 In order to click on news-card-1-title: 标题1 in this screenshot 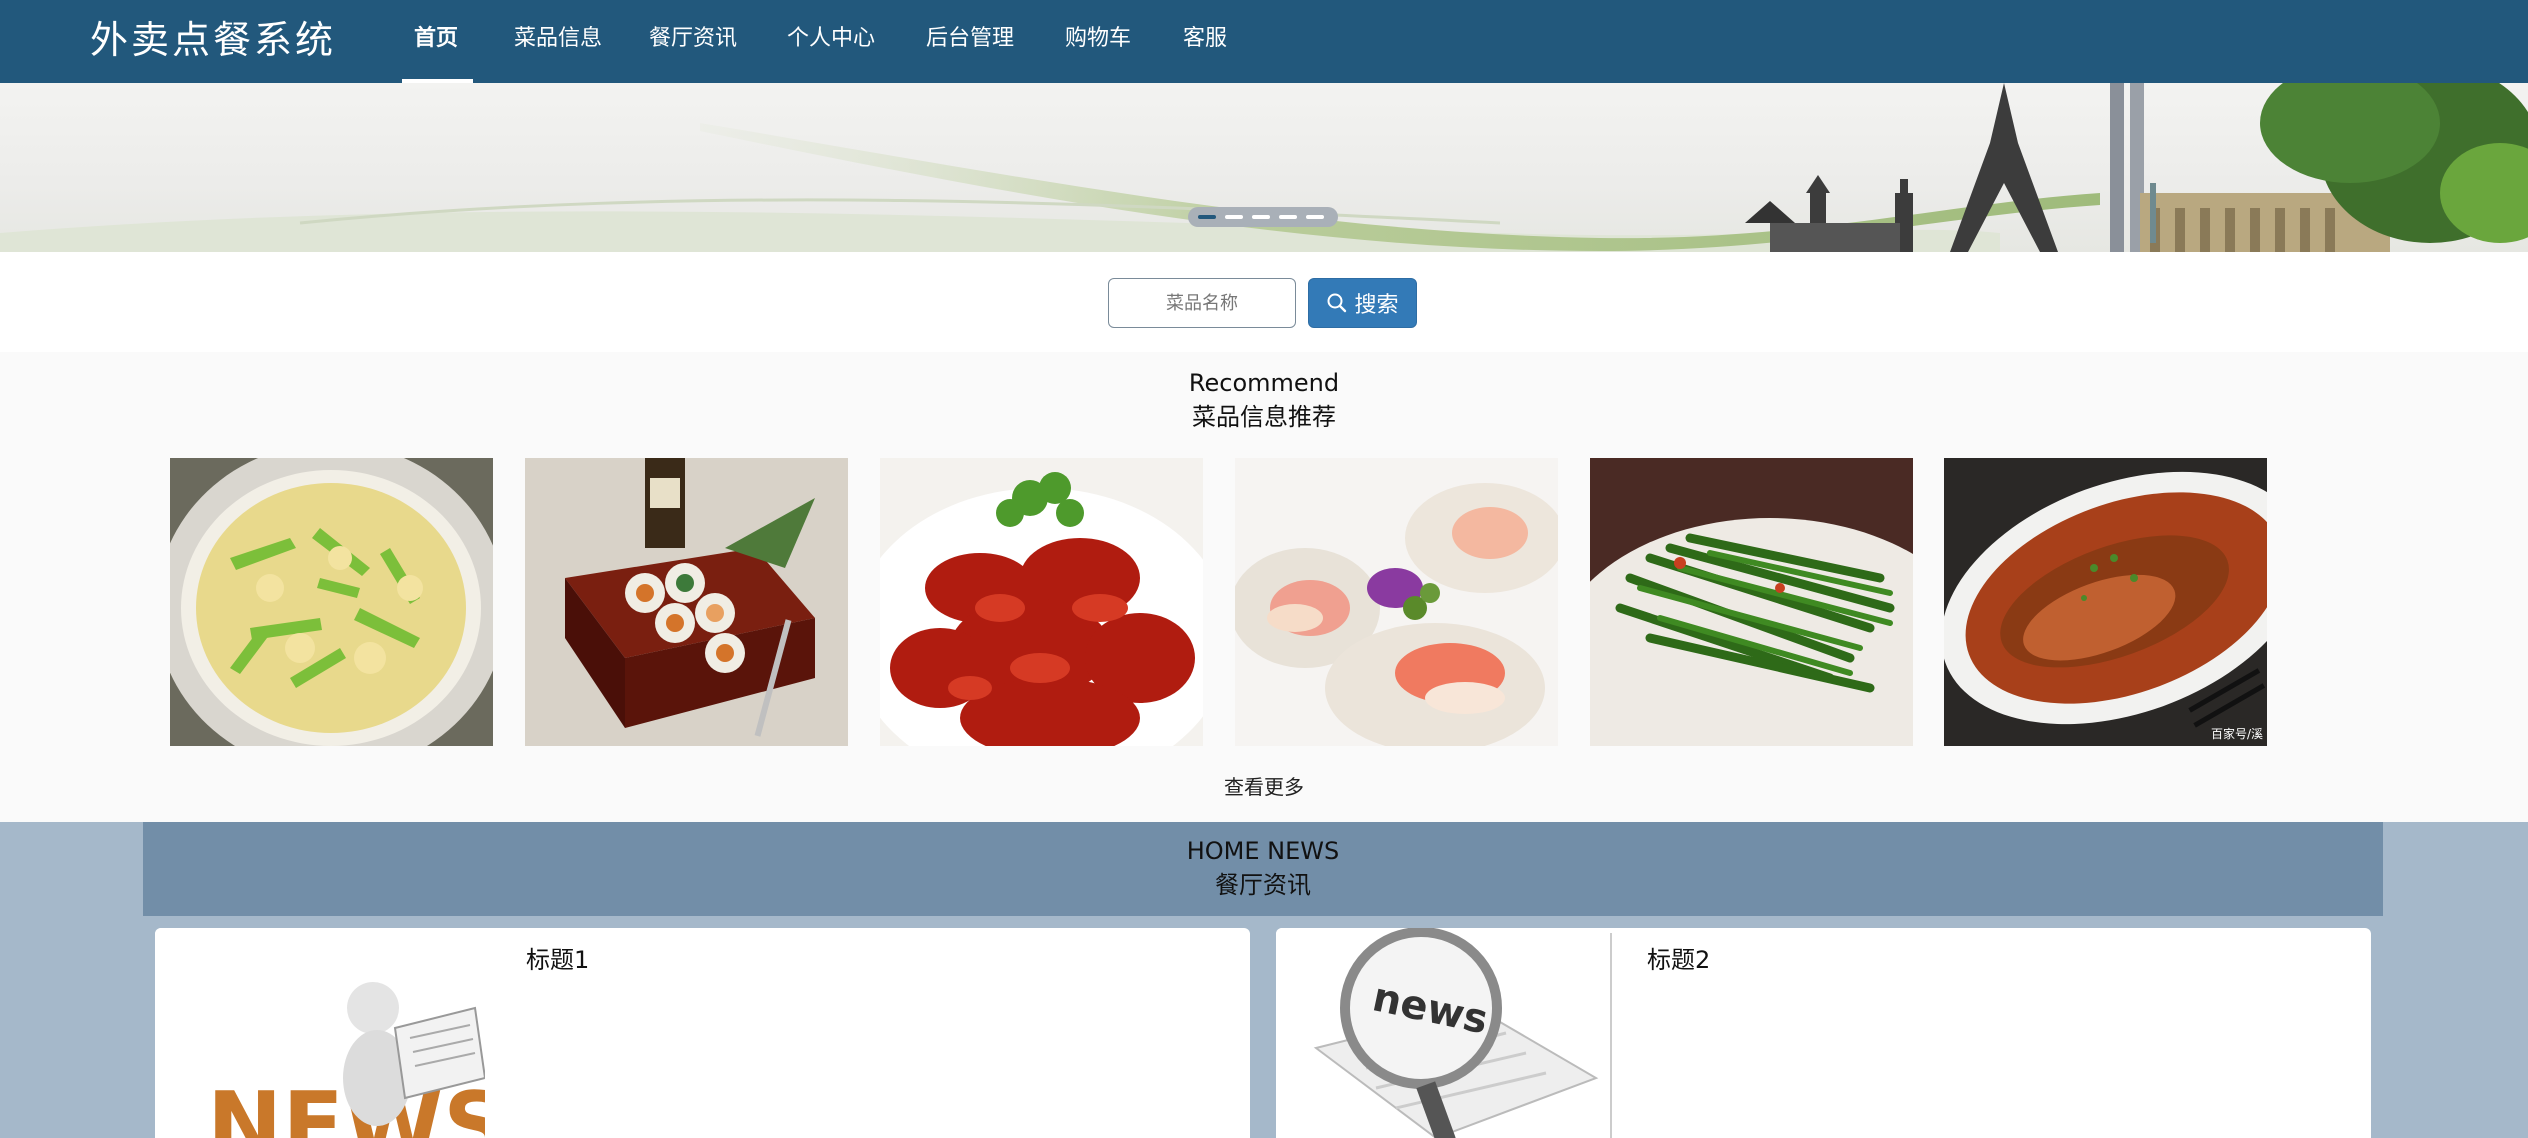, I will do `click(558, 960)`.